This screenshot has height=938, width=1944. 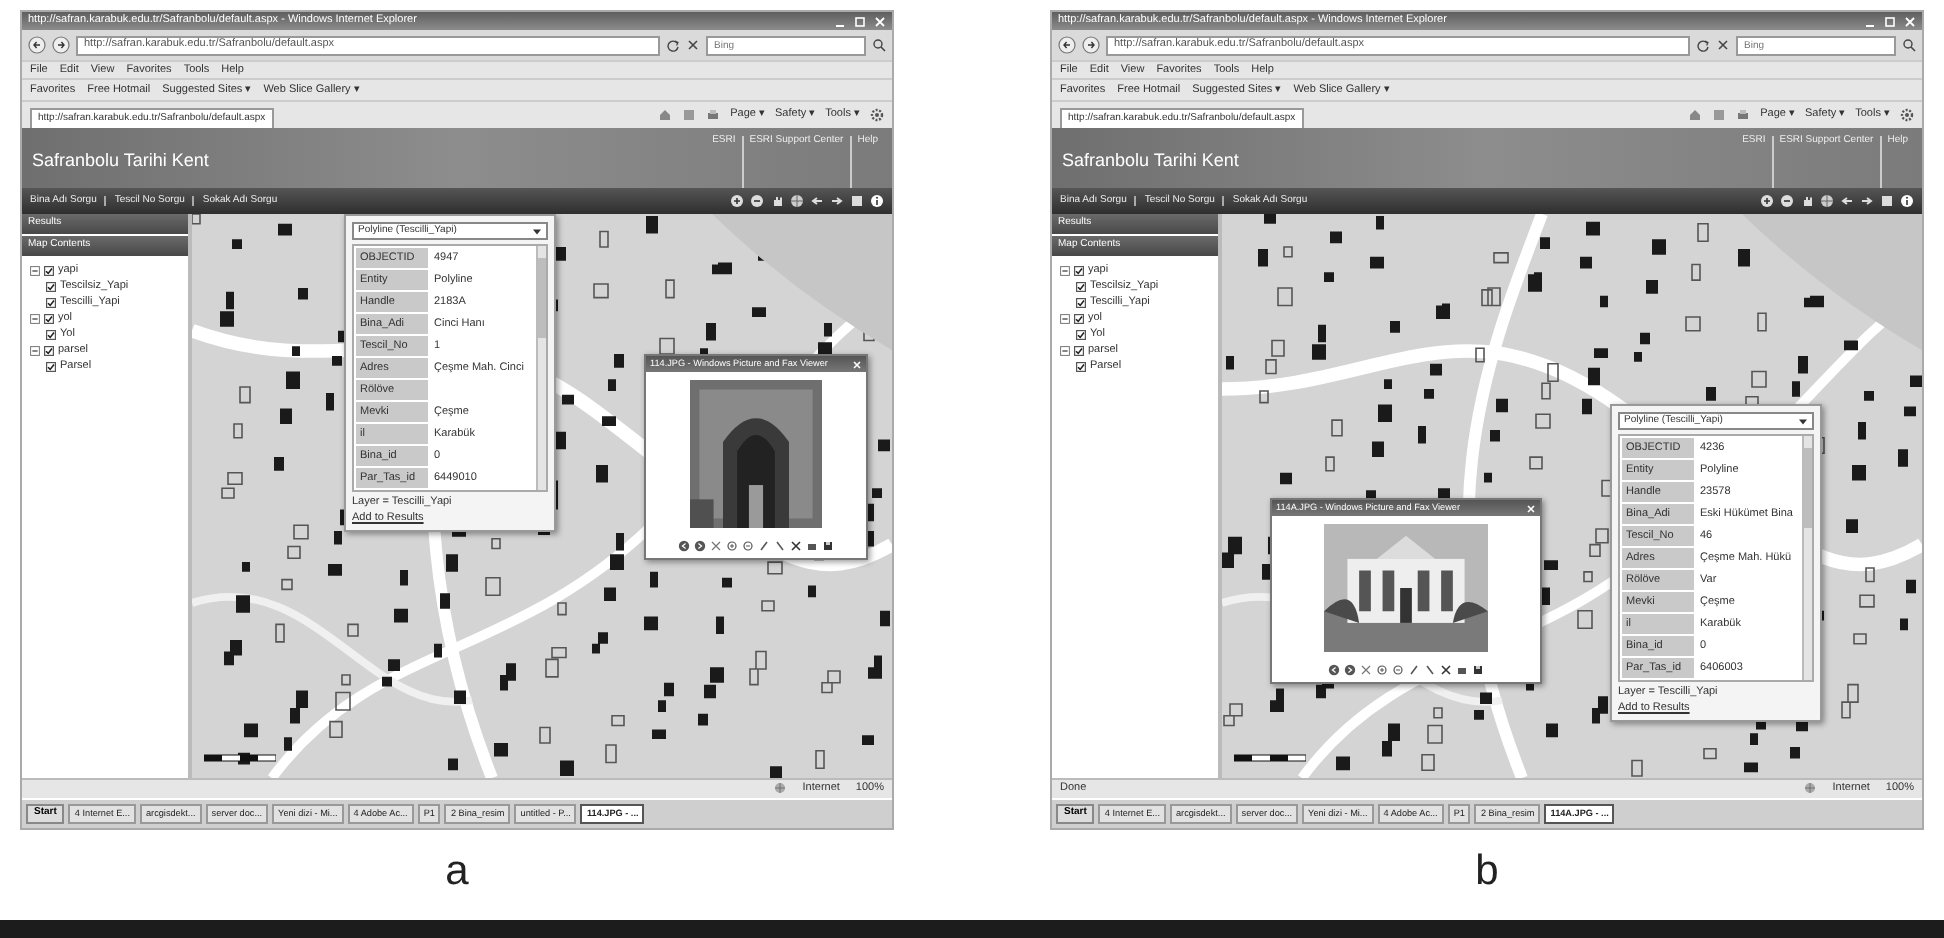 I want to click on figure-label: b, so click(x=1487, y=871).